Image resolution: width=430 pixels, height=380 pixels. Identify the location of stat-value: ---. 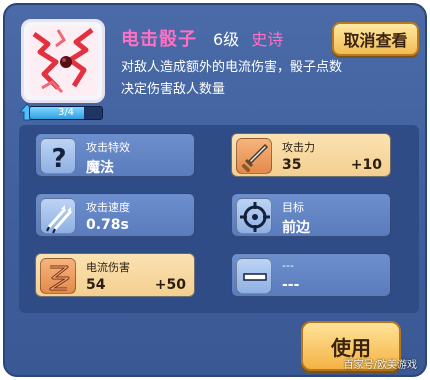
(291, 285).